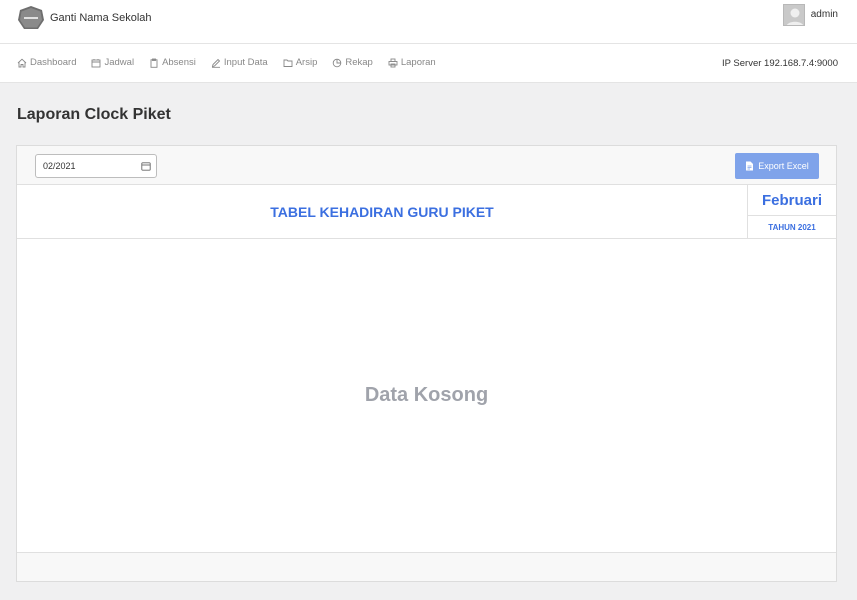 The height and width of the screenshot is (600, 857). Describe the element at coordinates (824, 14) in the screenshot. I see `user-name: admin` at that location.